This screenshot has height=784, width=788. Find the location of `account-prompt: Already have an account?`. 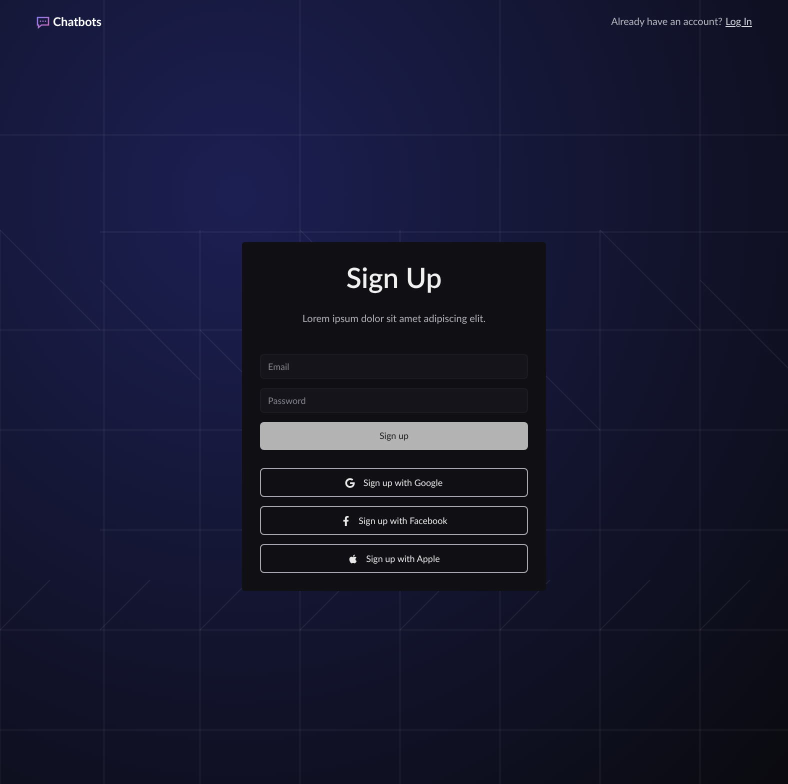

account-prompt: Already have an account? is located at coordinates (667, 22).